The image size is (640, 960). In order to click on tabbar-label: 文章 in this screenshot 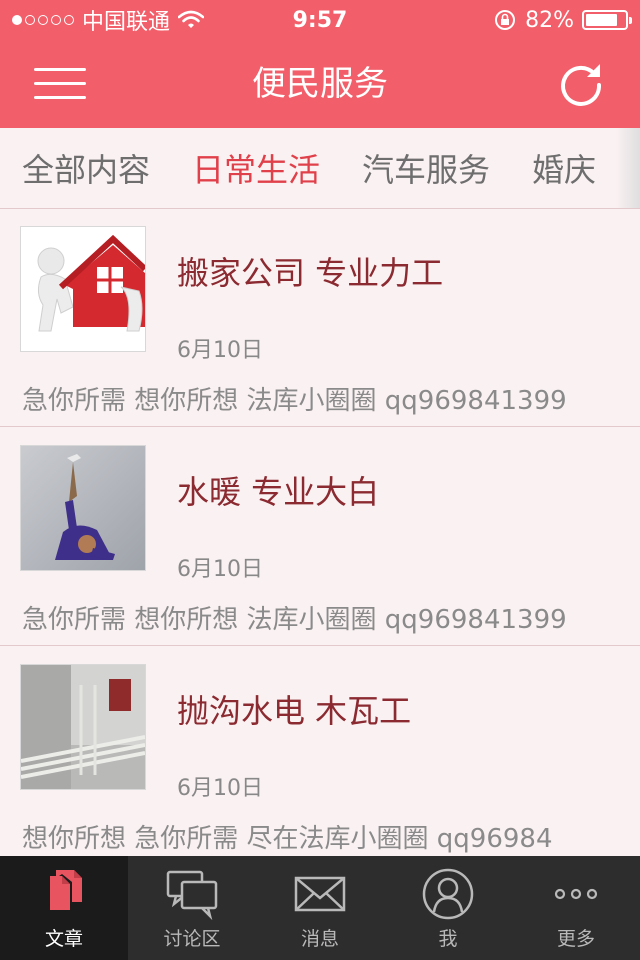, I will do `click(63, 939)`.